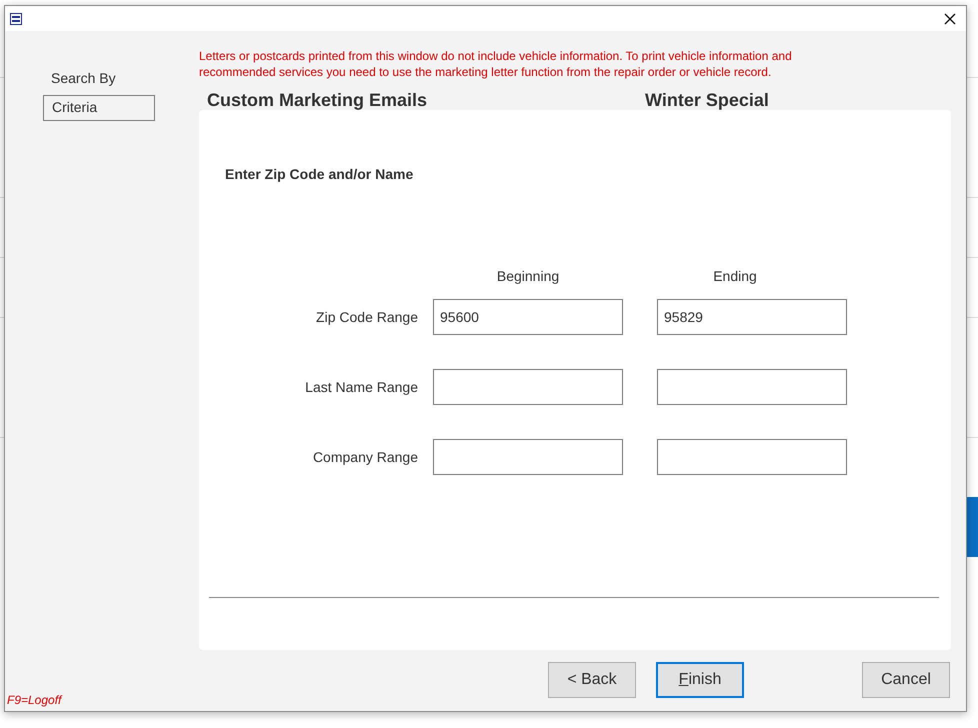 The height and width of the screenshot is (728, 978). Describe the element at coordinates (700, 680) in the screenshot. I see `nav-button: Finish` at that location.